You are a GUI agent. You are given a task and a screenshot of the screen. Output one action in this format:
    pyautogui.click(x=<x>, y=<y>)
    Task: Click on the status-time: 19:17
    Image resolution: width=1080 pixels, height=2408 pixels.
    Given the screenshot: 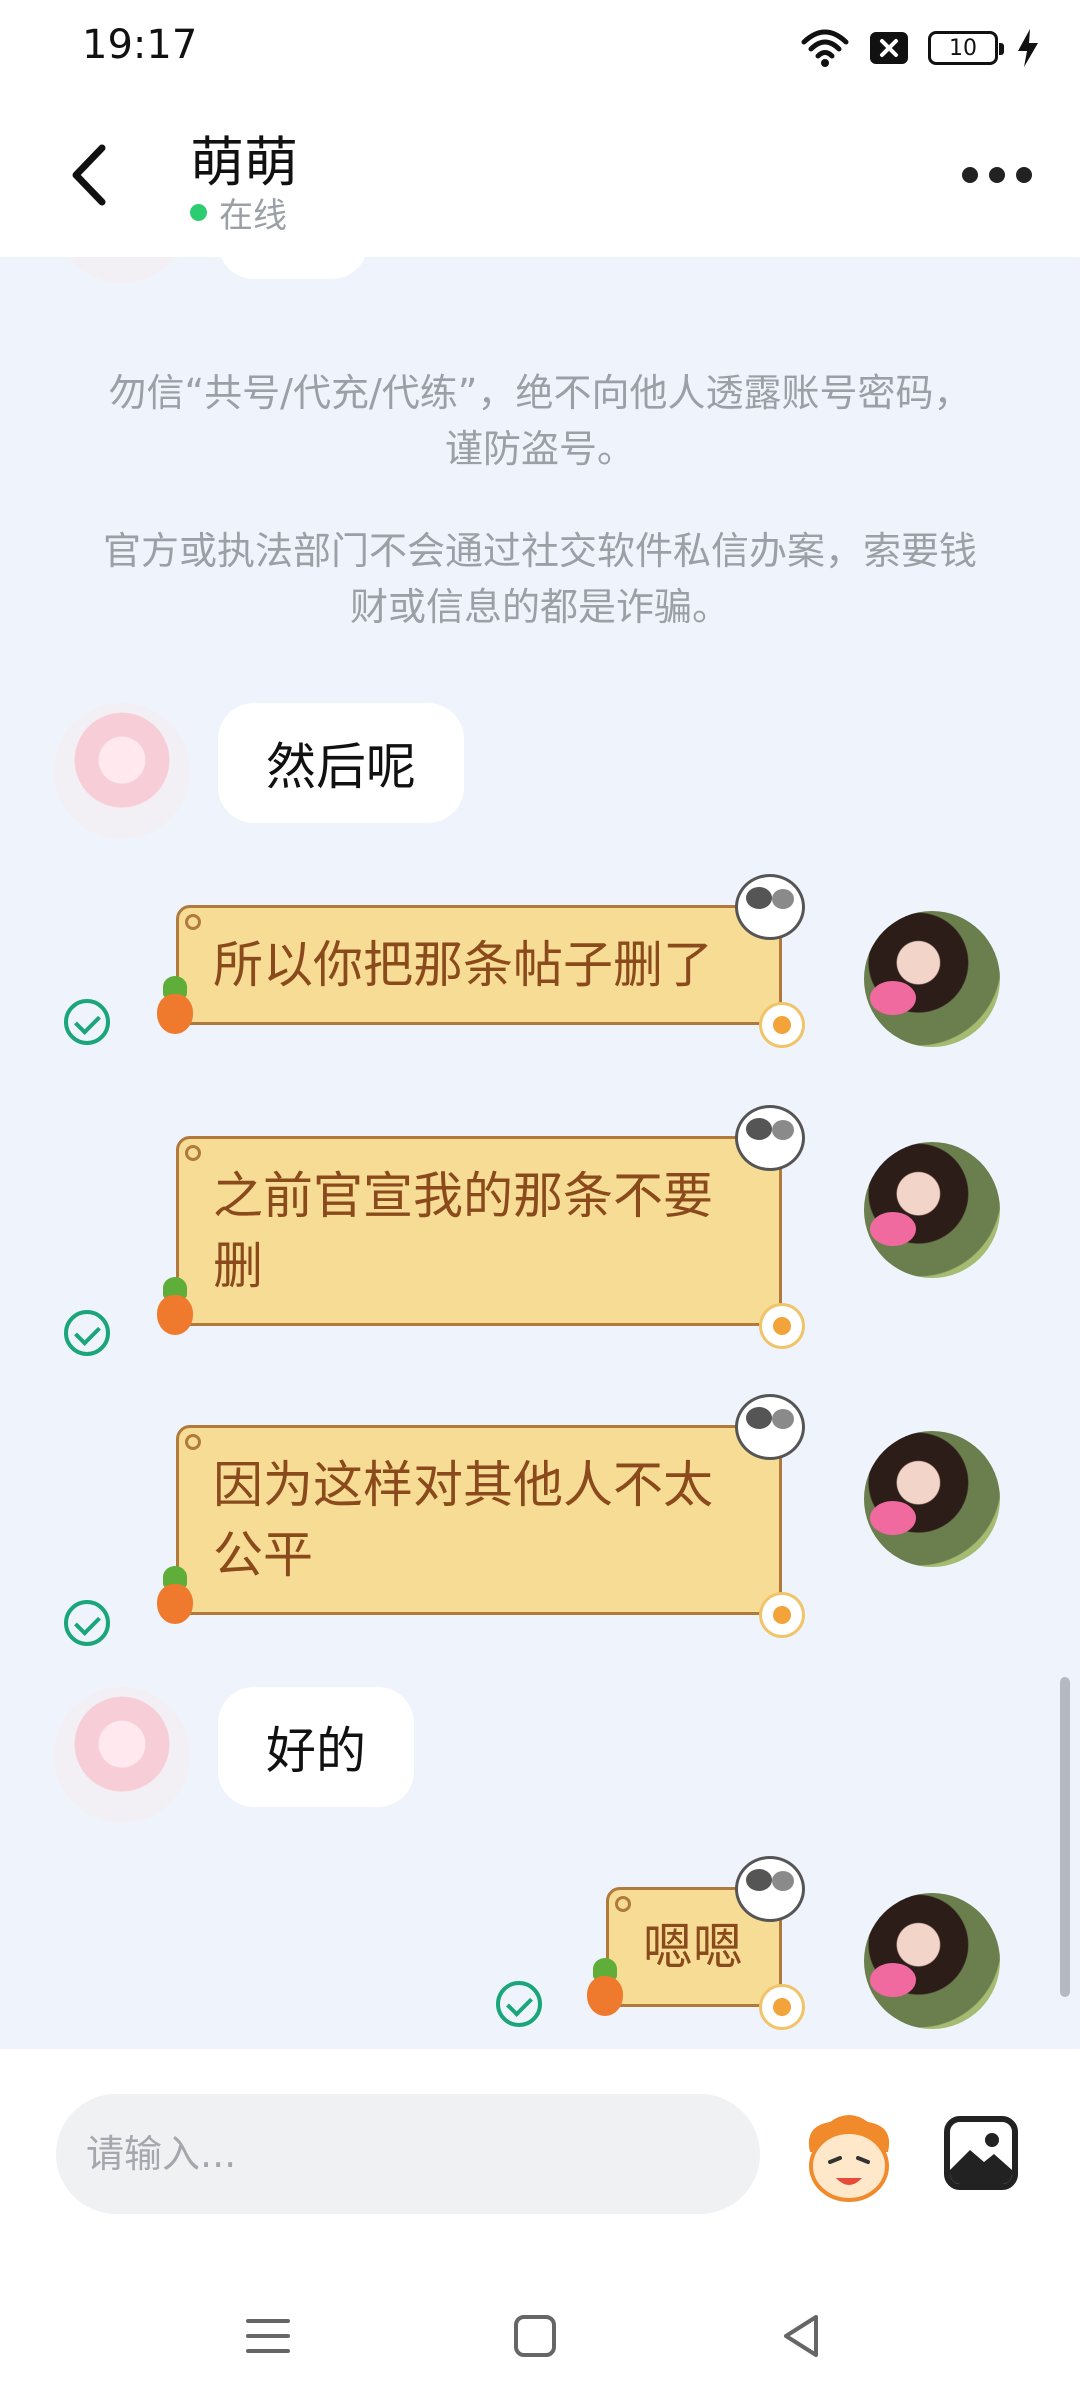 What is the action you would take?
    pyautogui.click(x=140, y=45)
    